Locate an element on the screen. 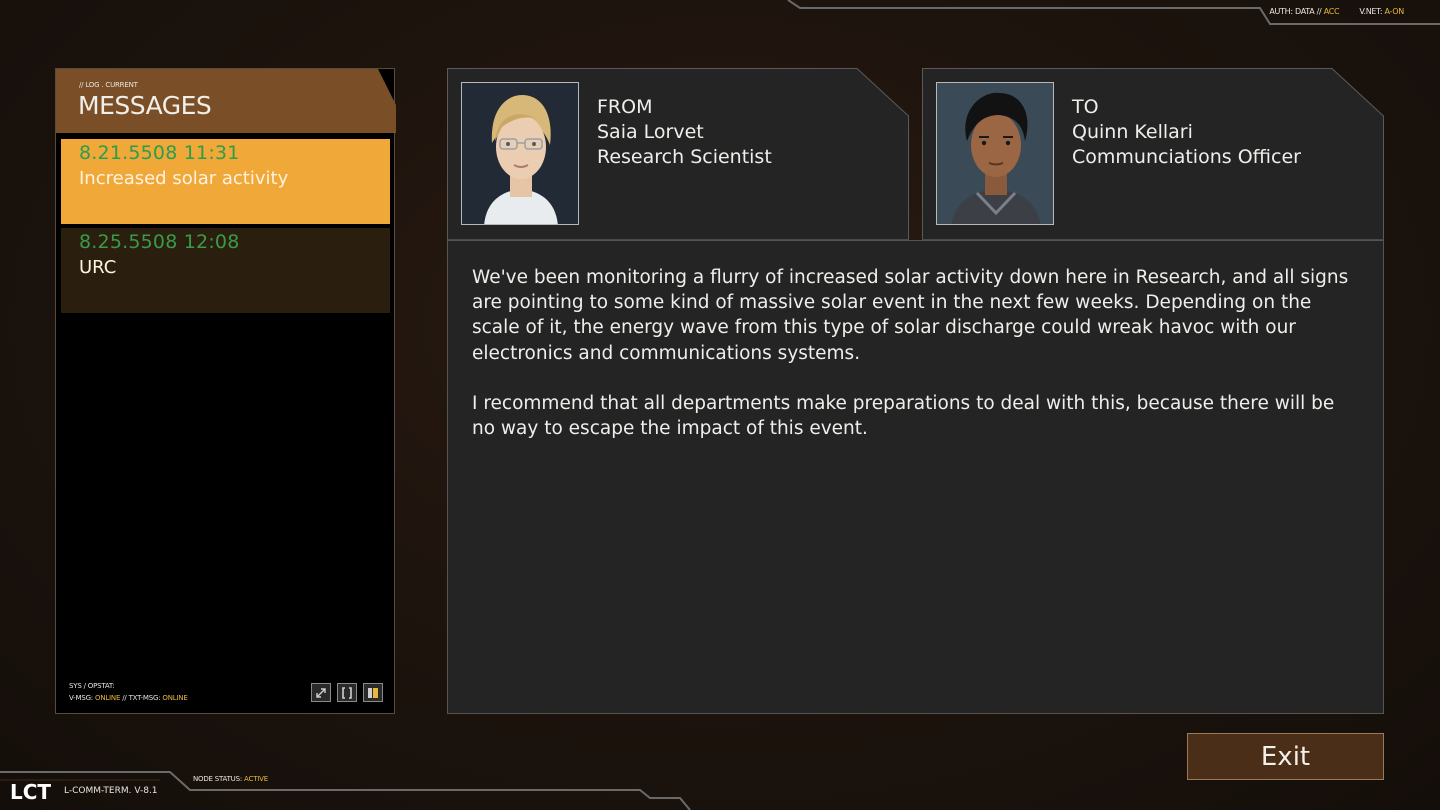 This screenshot has height=810, width=1440. exit-button: Exit is located at coordinates (1285, 756).